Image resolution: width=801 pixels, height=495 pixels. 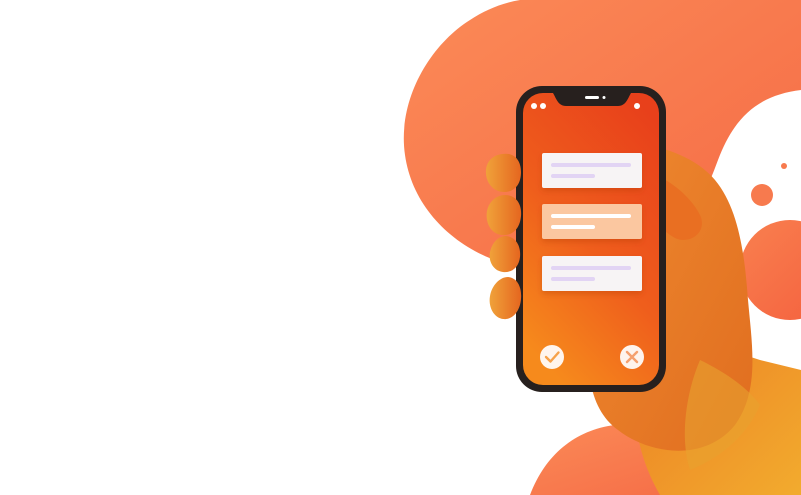 What do you see at coordinates (762, 195) in the screenshot?
I see `blob-small-dot` at bounding box center [762, 195].